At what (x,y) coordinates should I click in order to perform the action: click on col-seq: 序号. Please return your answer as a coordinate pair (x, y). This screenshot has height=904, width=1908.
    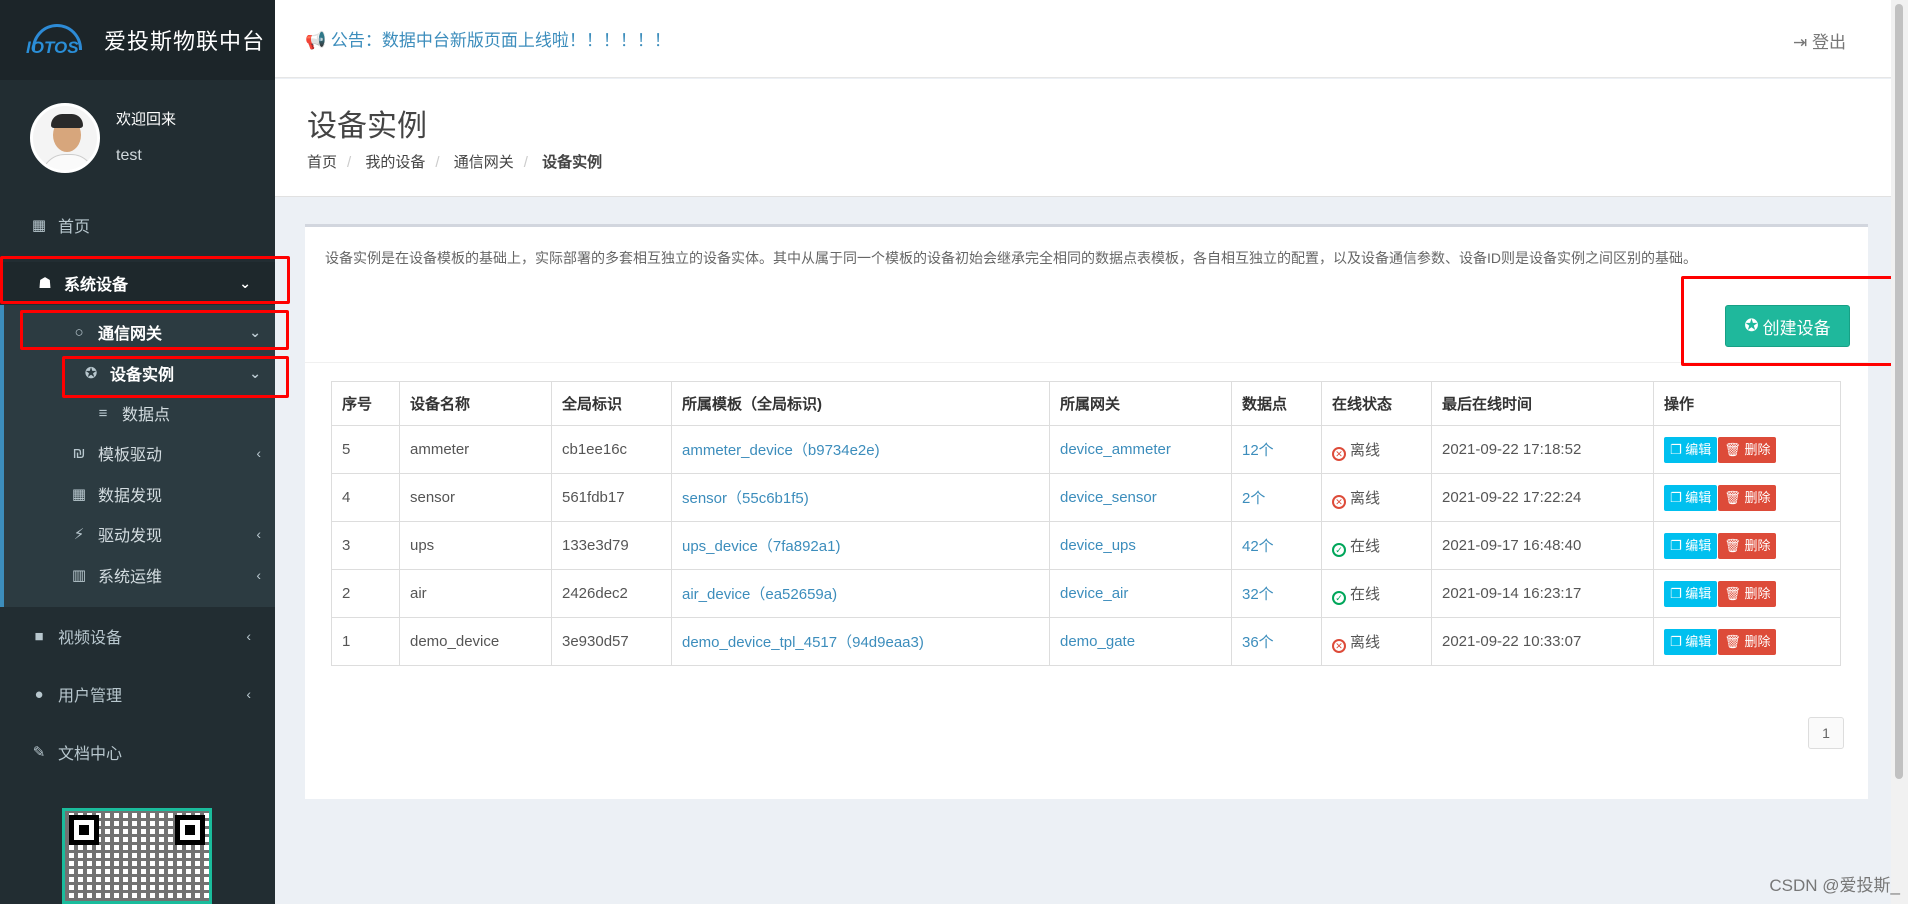
    Looking at the image, I should click on (365, 403).